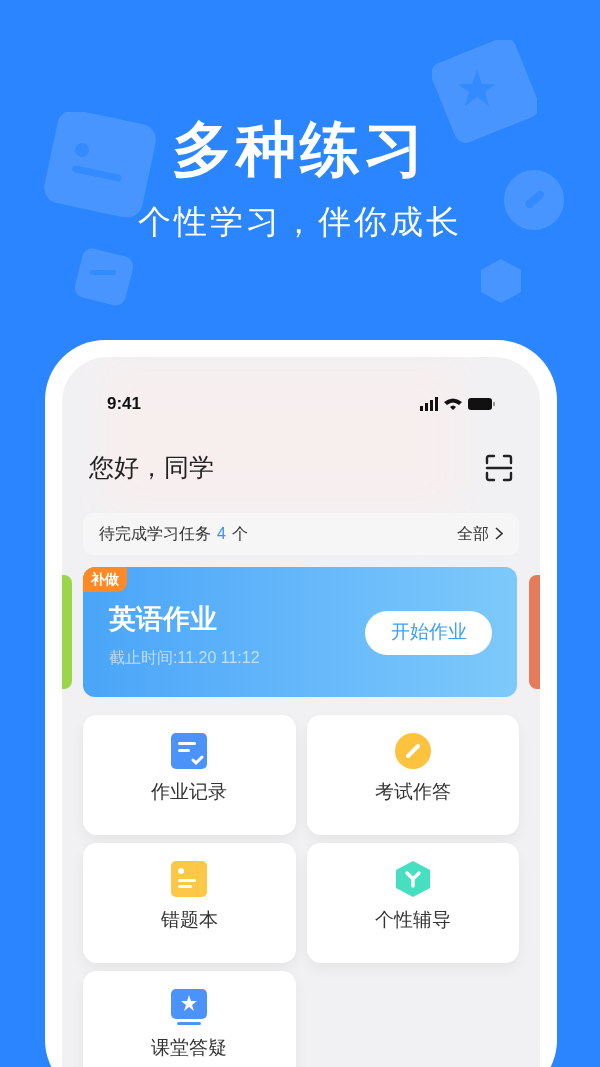 This screenshot has width=600, height=1067. Describe the element at coordinates (301, 533) in the screenshot. I see `tasks-bar: 待完成学习任务 4 个 全部` at that location.